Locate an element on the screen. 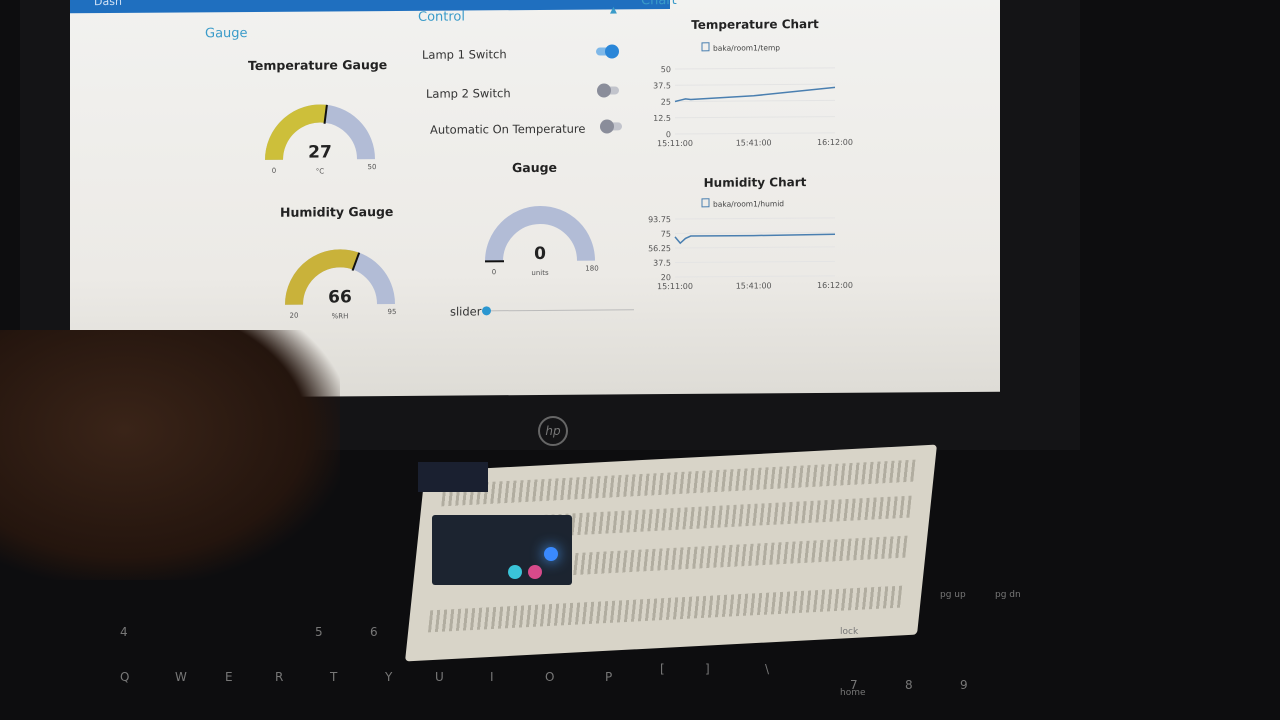 This screenshot has height=720, width=1280. y-tick: 20 is located at coordinates (666, 277).